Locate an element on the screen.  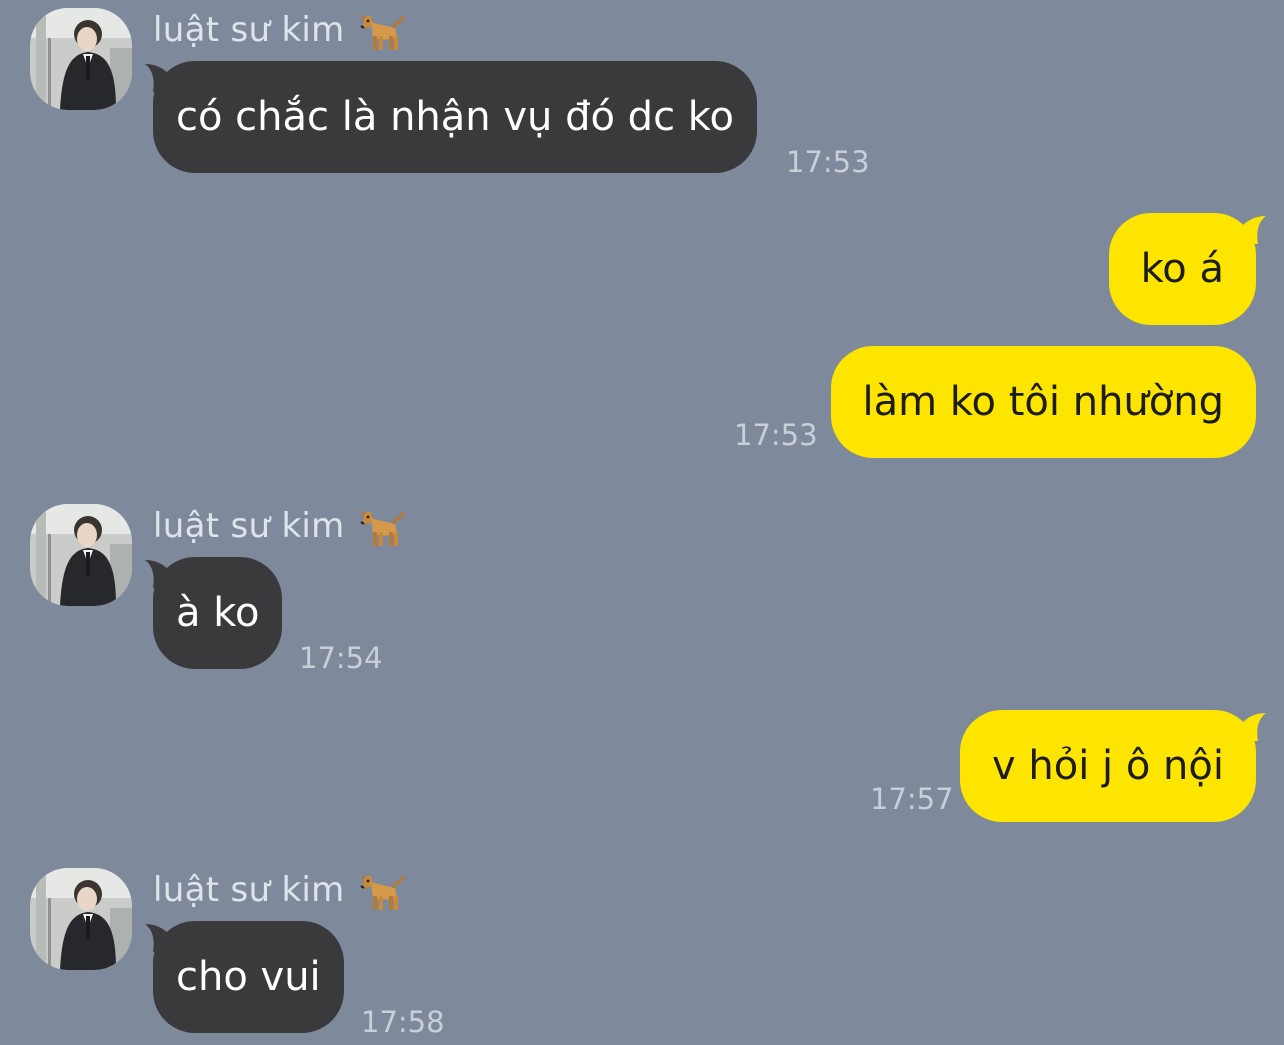
message-timestamp: 17:58 is located at coordinates (403, 1022).